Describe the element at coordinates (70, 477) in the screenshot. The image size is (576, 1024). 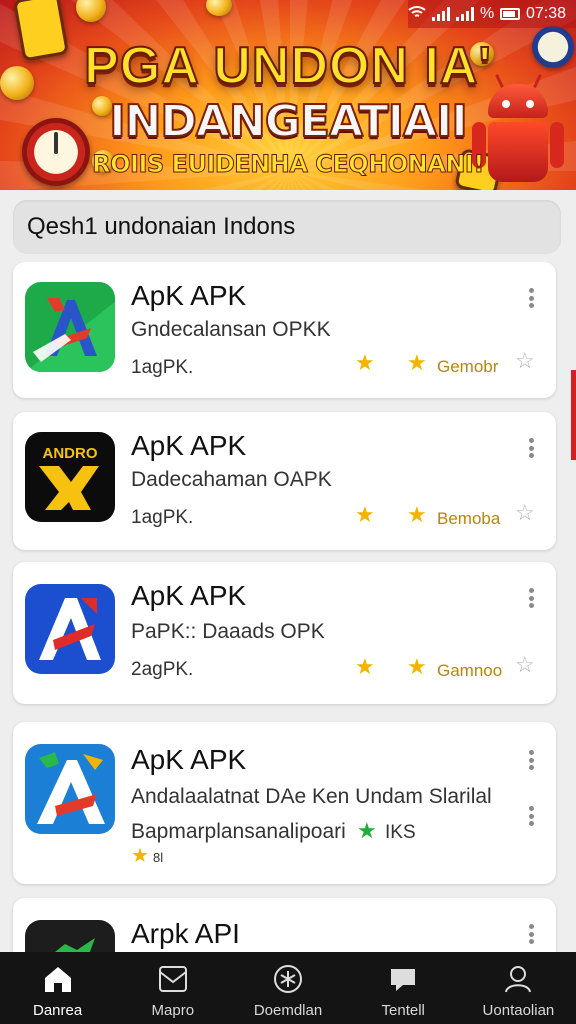
I see `app-andro-yellow-icon: ANDRO` at that location.